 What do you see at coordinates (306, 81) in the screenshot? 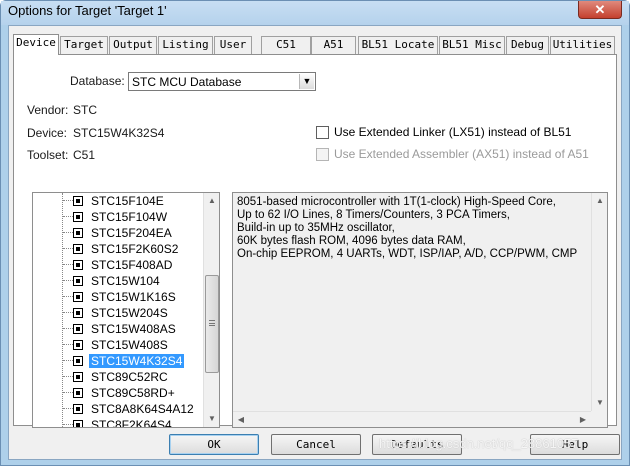
I see `chevron-down-icon: ▼` at bounding box center [306, 81].